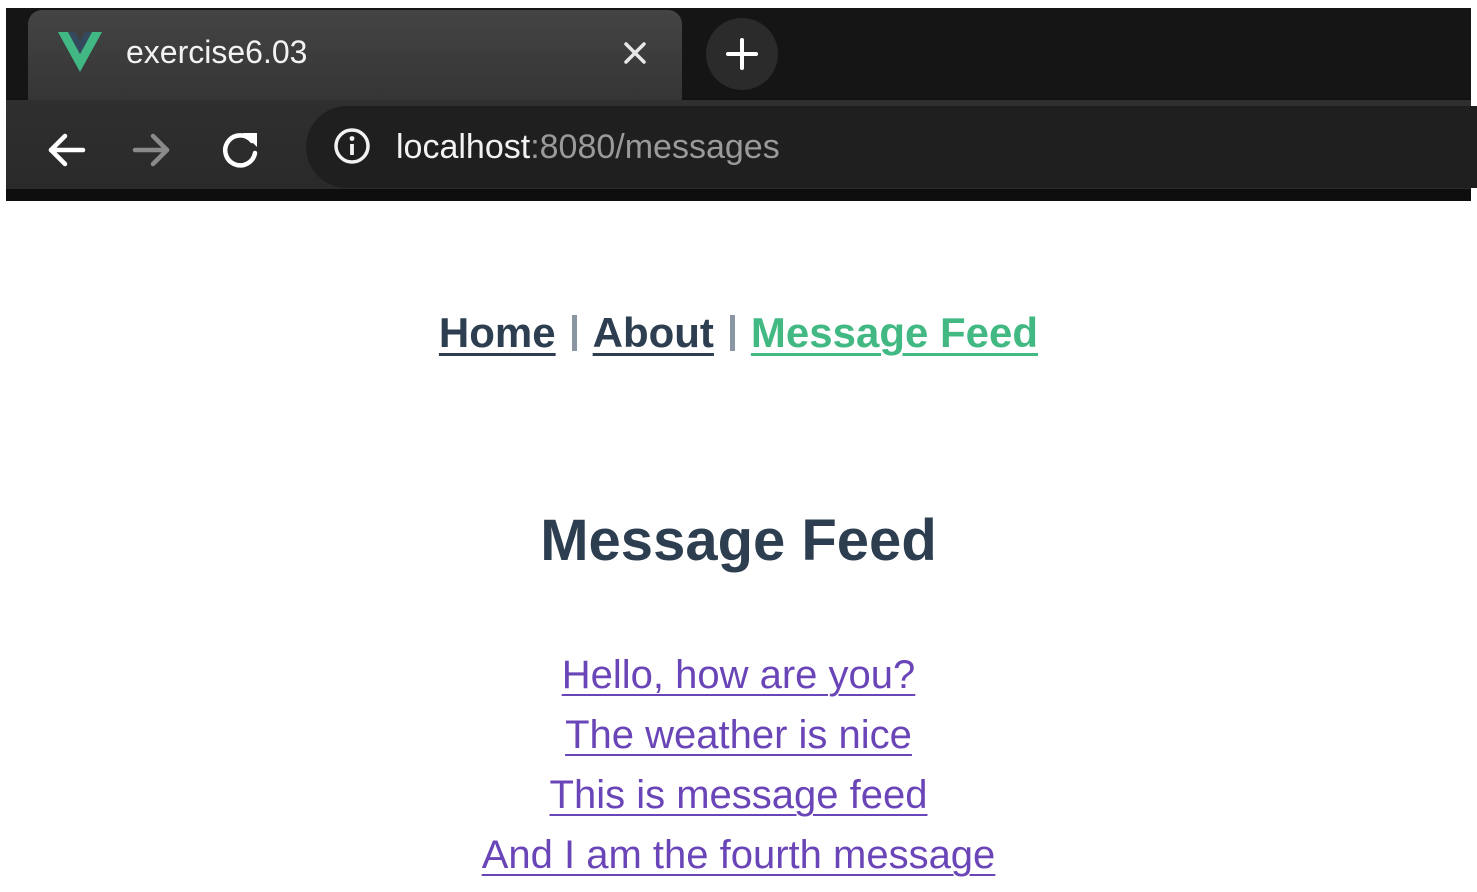 This screenshot has height=892, width=1477. I want to click on url-text: localhost:8080/messages, so click(588, 147).